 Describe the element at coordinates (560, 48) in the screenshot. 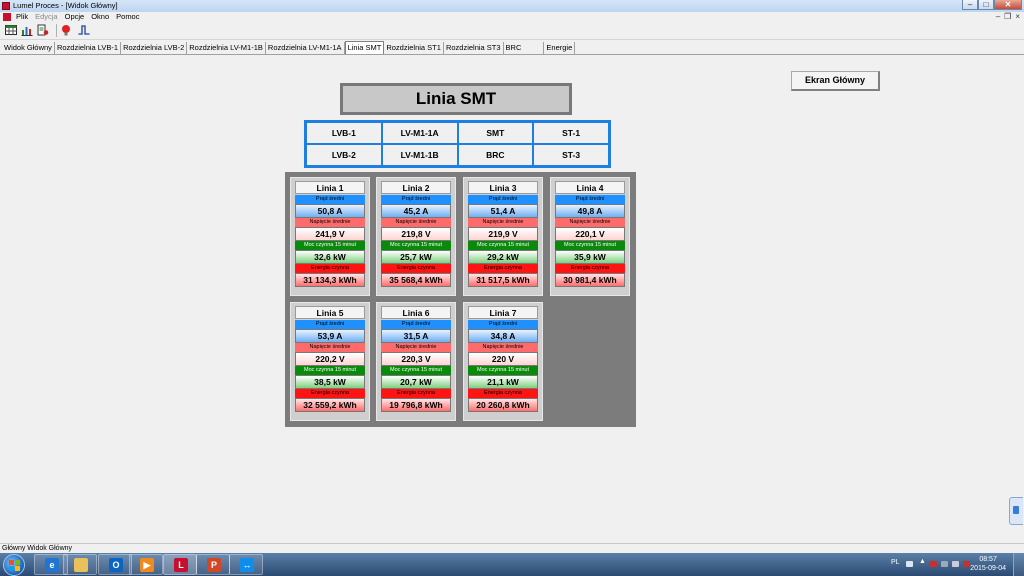

I see `tab-energie: Energie` at that location.